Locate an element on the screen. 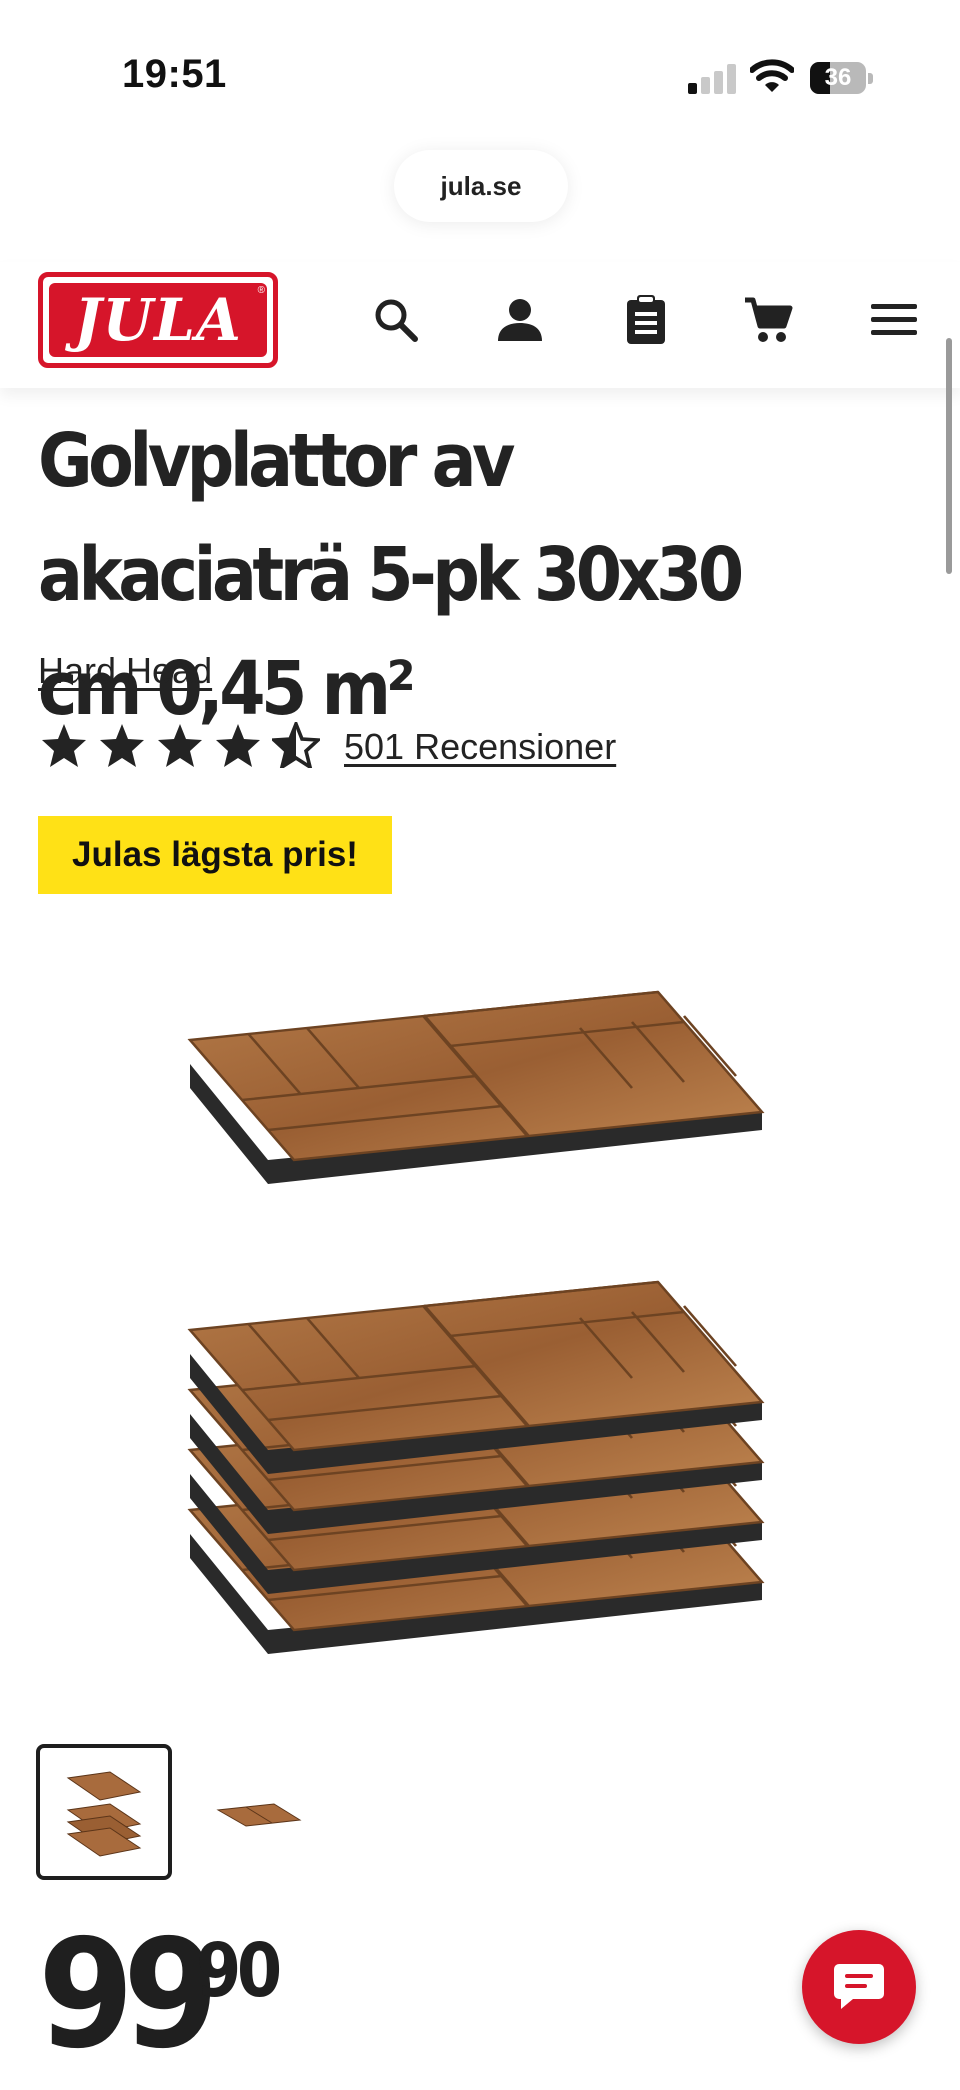  cart-icon is located at coordinates (768, 320).